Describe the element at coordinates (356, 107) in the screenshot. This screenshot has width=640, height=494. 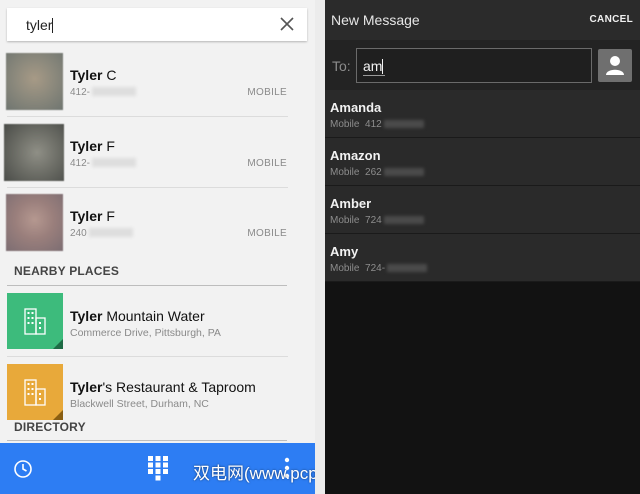
I see `suggestion-name: Amanda` at that location.